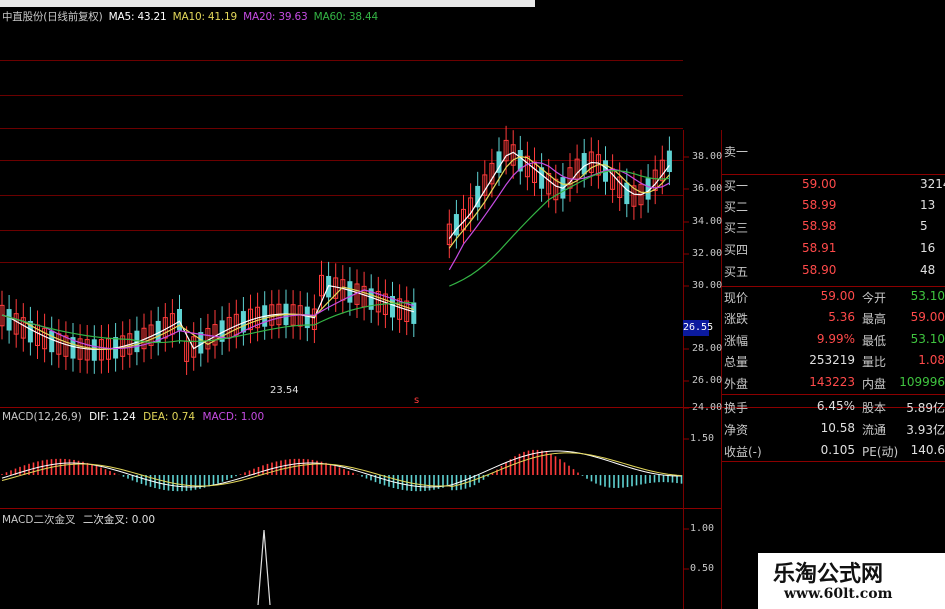  I want to click on order-book-volume: 13, so click(928, 205).